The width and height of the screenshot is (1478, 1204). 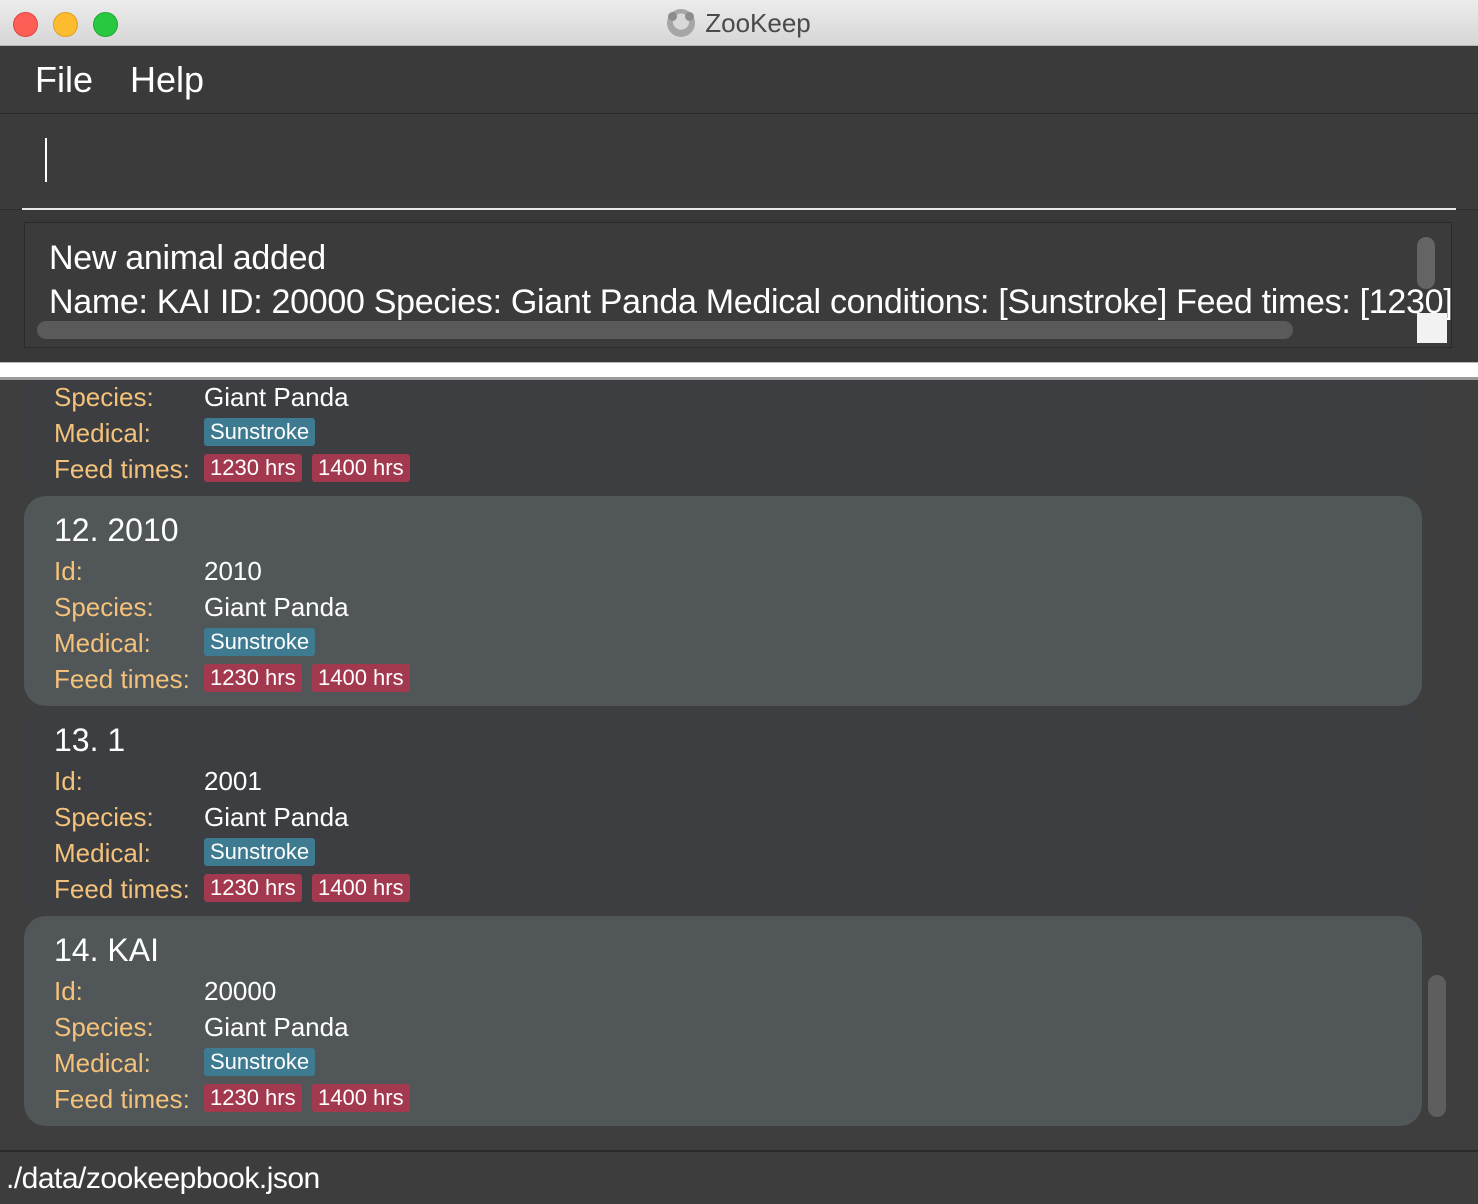 I want to click on split-pane-divider, so click(x=739, y=371).